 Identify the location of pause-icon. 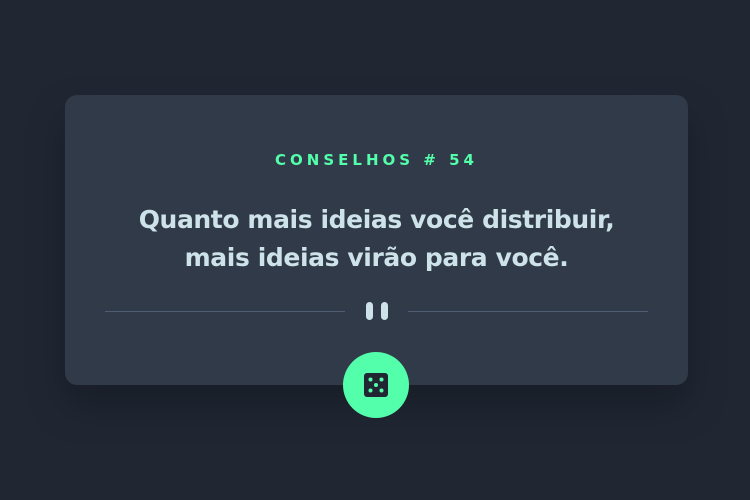
(377, 311).